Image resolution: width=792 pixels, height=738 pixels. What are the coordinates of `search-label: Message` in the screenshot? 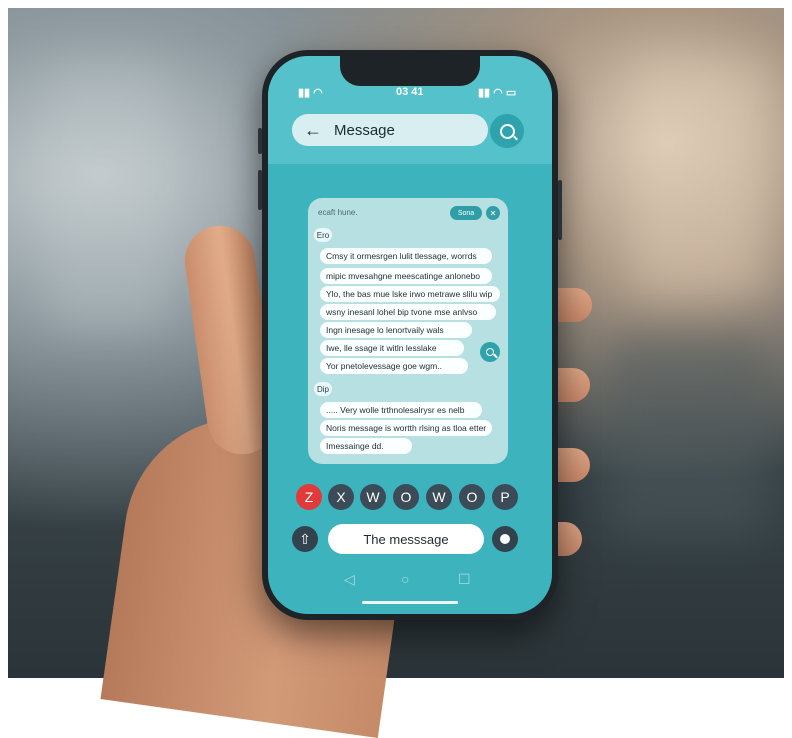 It's located at (364, 130).